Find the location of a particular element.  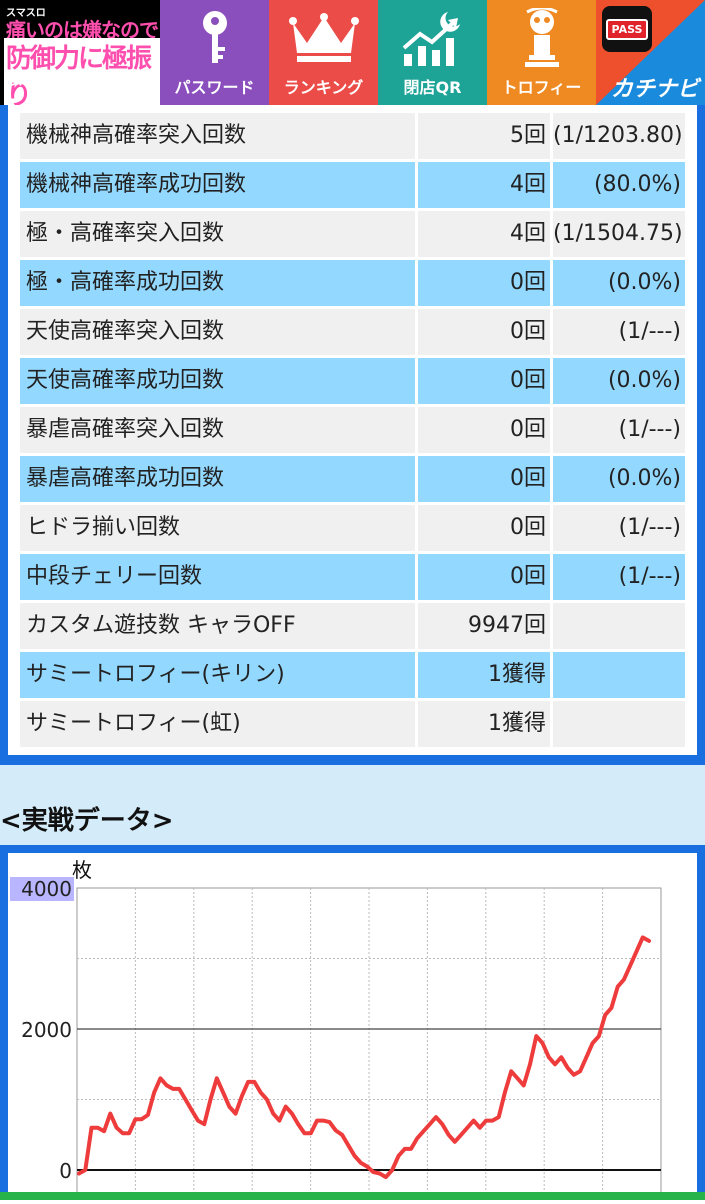

y-tick-label: 2000 is located at coordinates (46, 1030).